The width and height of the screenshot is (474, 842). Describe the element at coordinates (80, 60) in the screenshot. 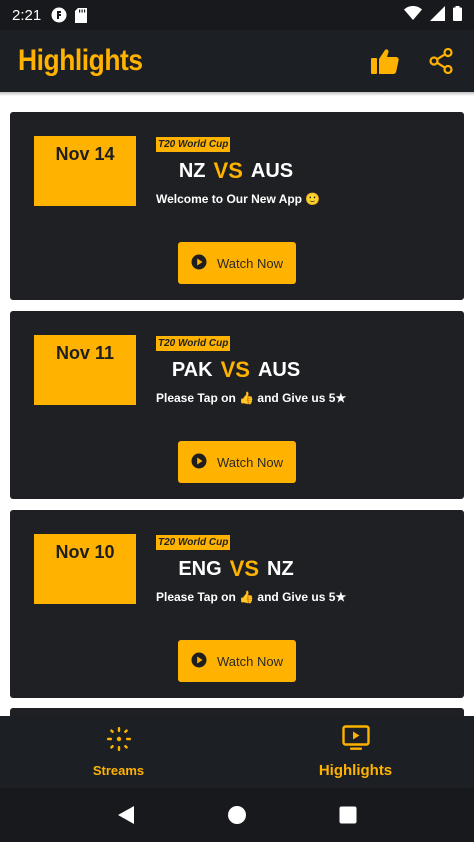

I see `page-title: Highlights` at that location.